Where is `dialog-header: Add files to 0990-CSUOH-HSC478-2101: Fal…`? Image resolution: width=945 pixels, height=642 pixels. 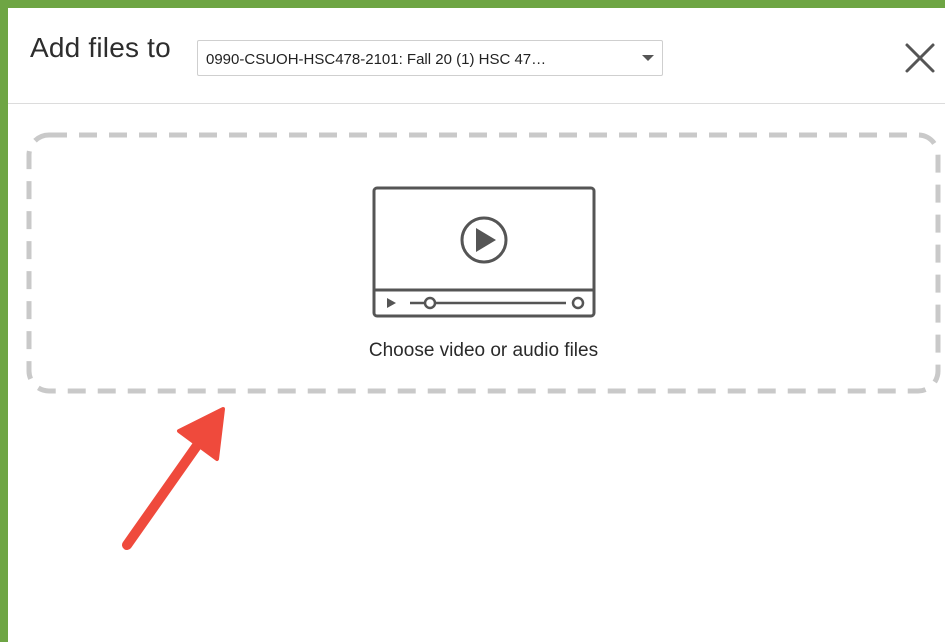
dialog-header: Add files to 0990-CSUOH-HSC478-2101: Fal… is located at coordinates (476, 56).